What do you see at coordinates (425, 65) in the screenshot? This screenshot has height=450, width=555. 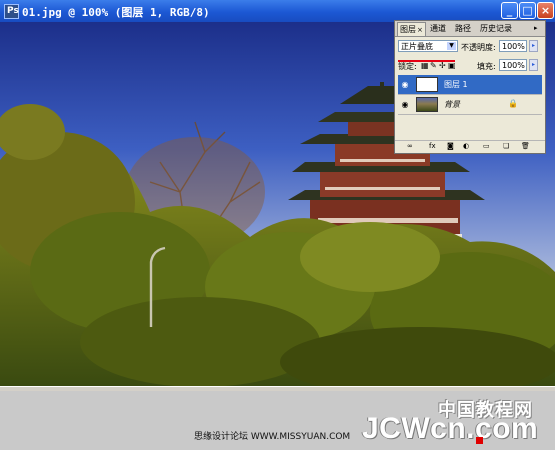 I see `lock-transparency-icon: ▦` at bounding box center [425, 65].